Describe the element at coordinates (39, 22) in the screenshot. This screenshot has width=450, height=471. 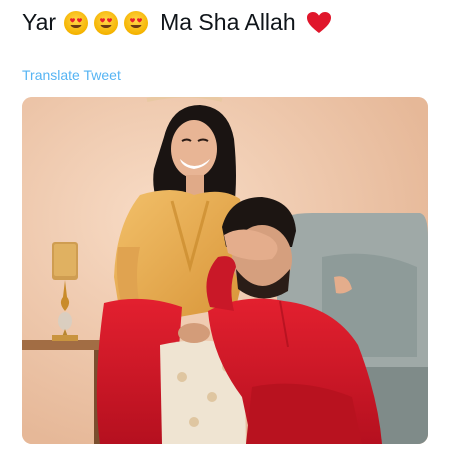
I see `tweet-word-yar: Yar` at that location.